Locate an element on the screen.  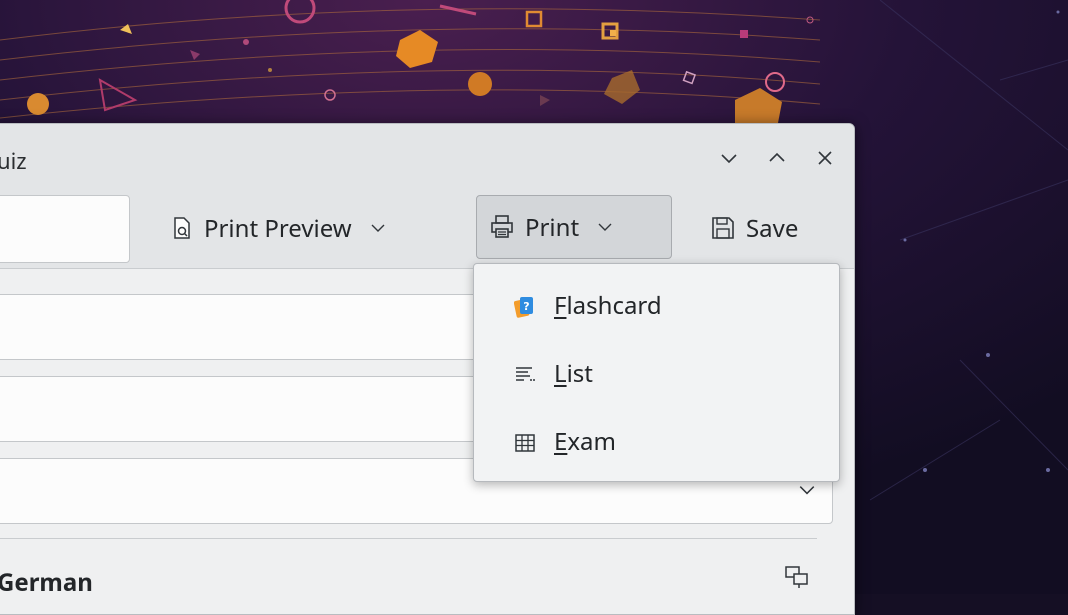
section-divider is located at coordinates (408, 538).